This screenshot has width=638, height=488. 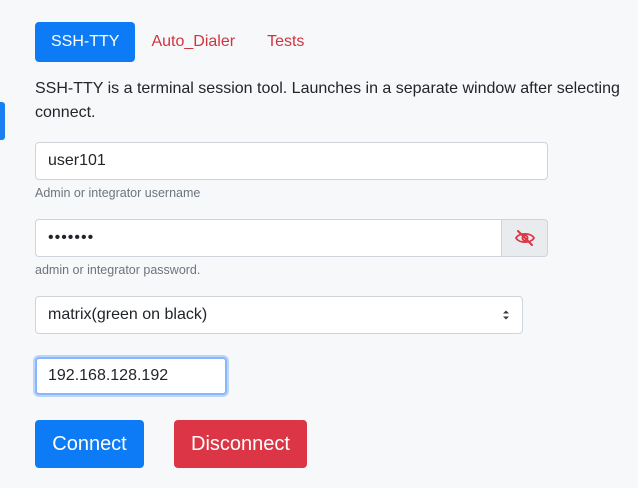 I want to click on disconnect-button: Disconnect, so click(x=240, y=444).